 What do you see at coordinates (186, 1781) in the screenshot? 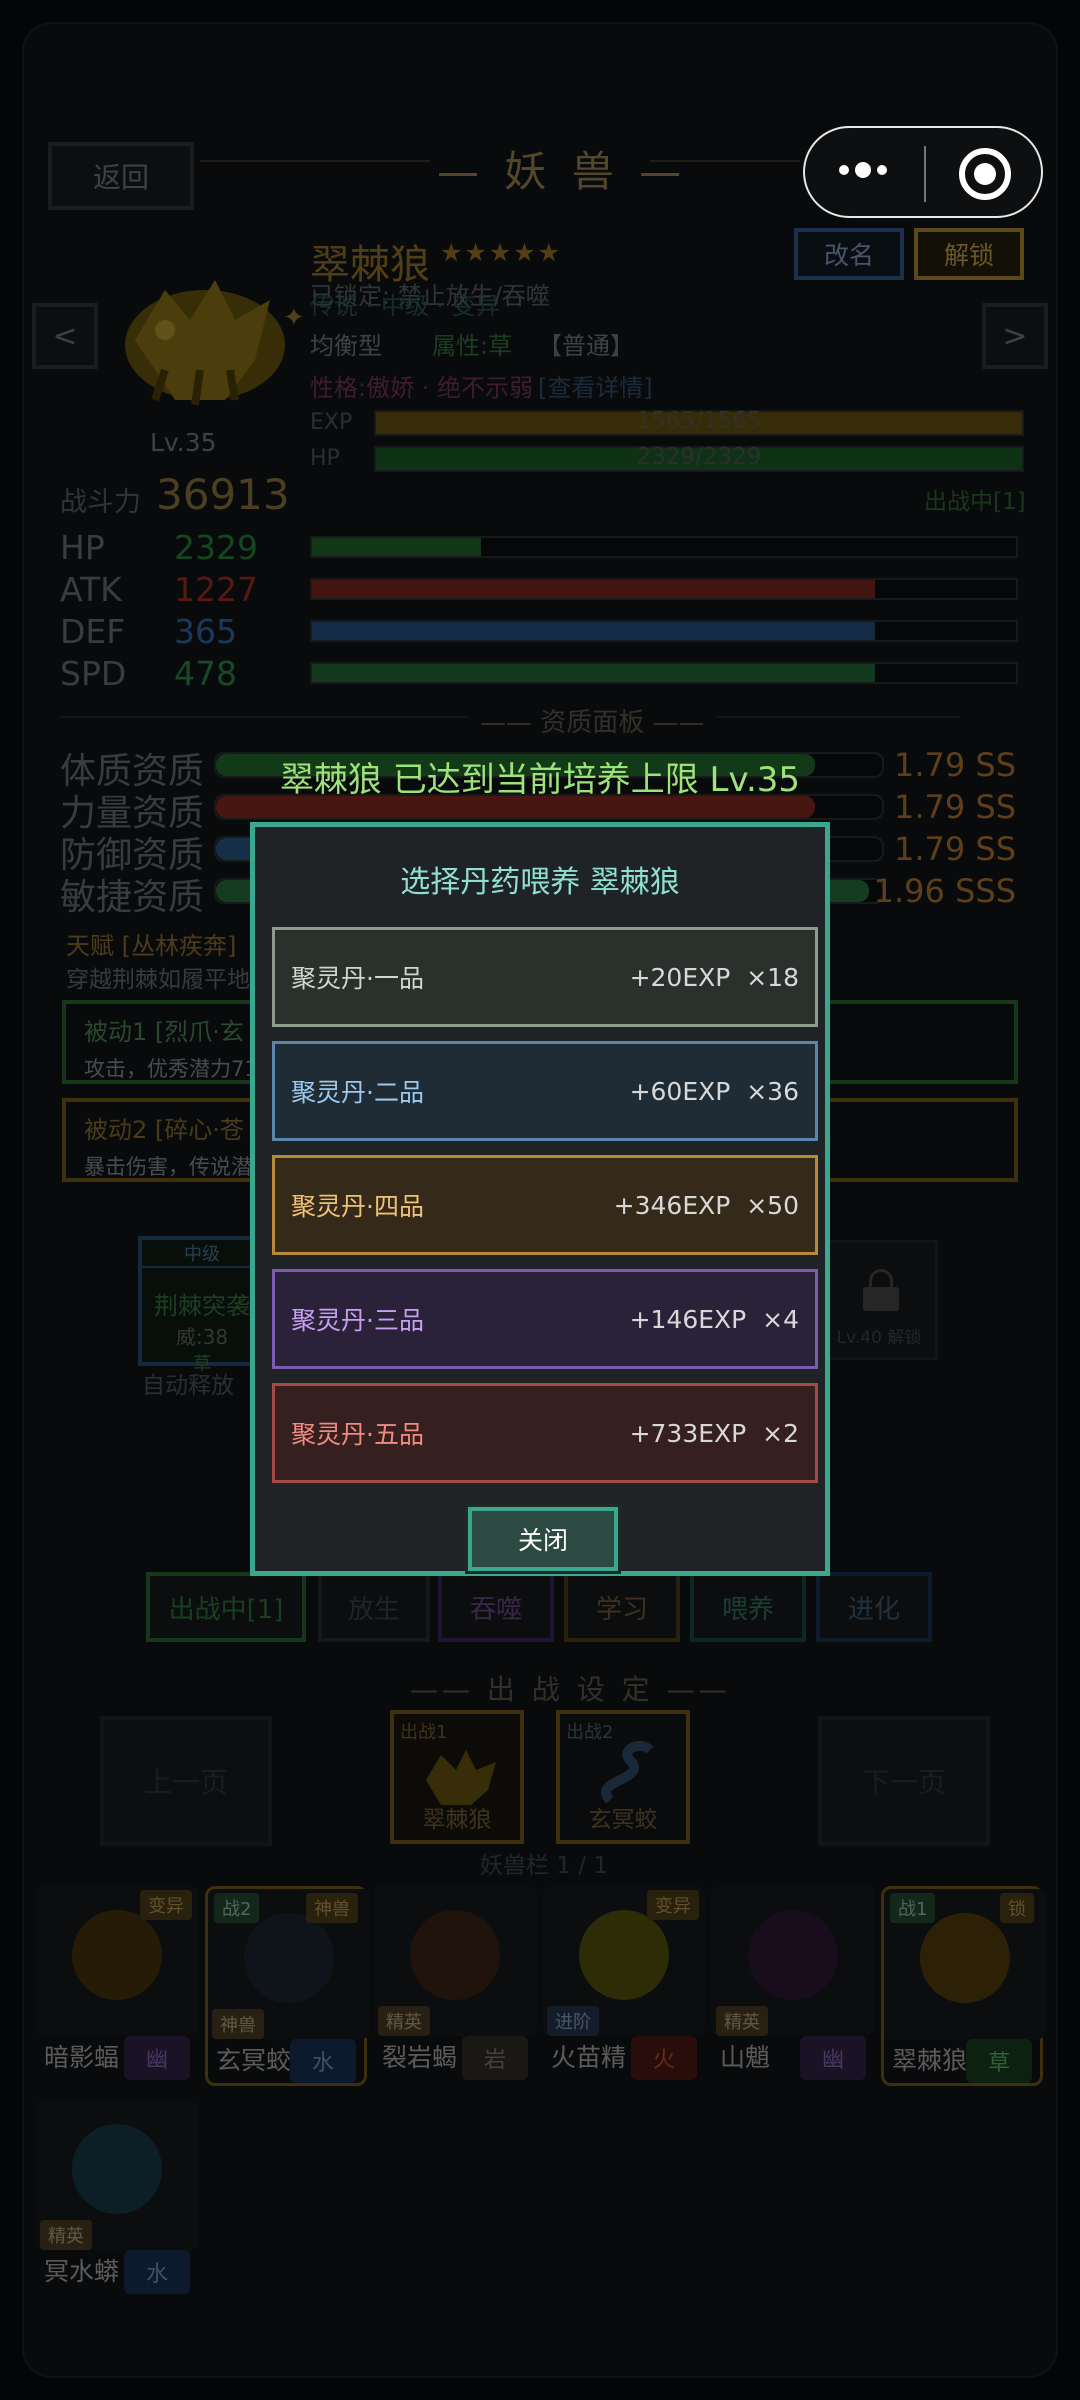
I see `prev-page-button: 上一页` at bounding box center [186, 1781].